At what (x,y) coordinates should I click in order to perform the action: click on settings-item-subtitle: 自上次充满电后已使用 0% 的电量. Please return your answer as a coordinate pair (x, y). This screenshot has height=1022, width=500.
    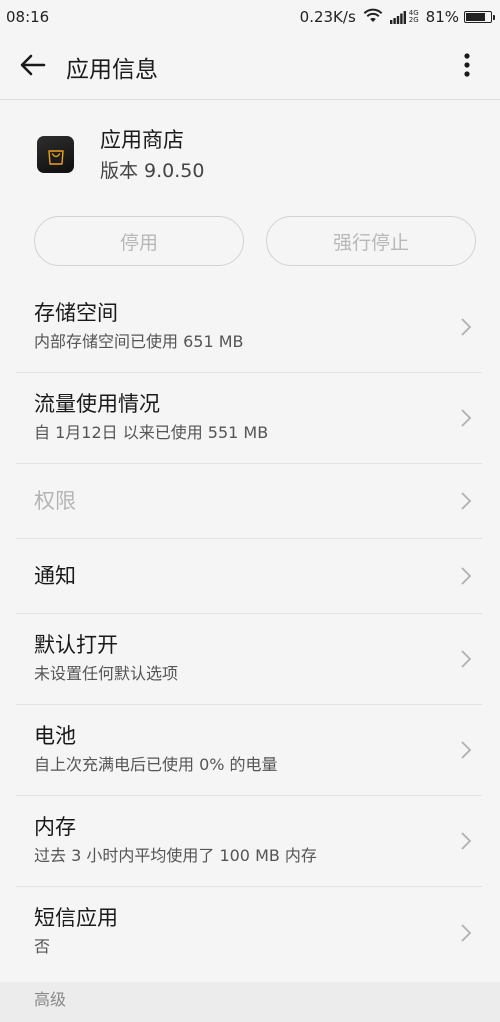
    Looking at the image, I should click on (156, 764).